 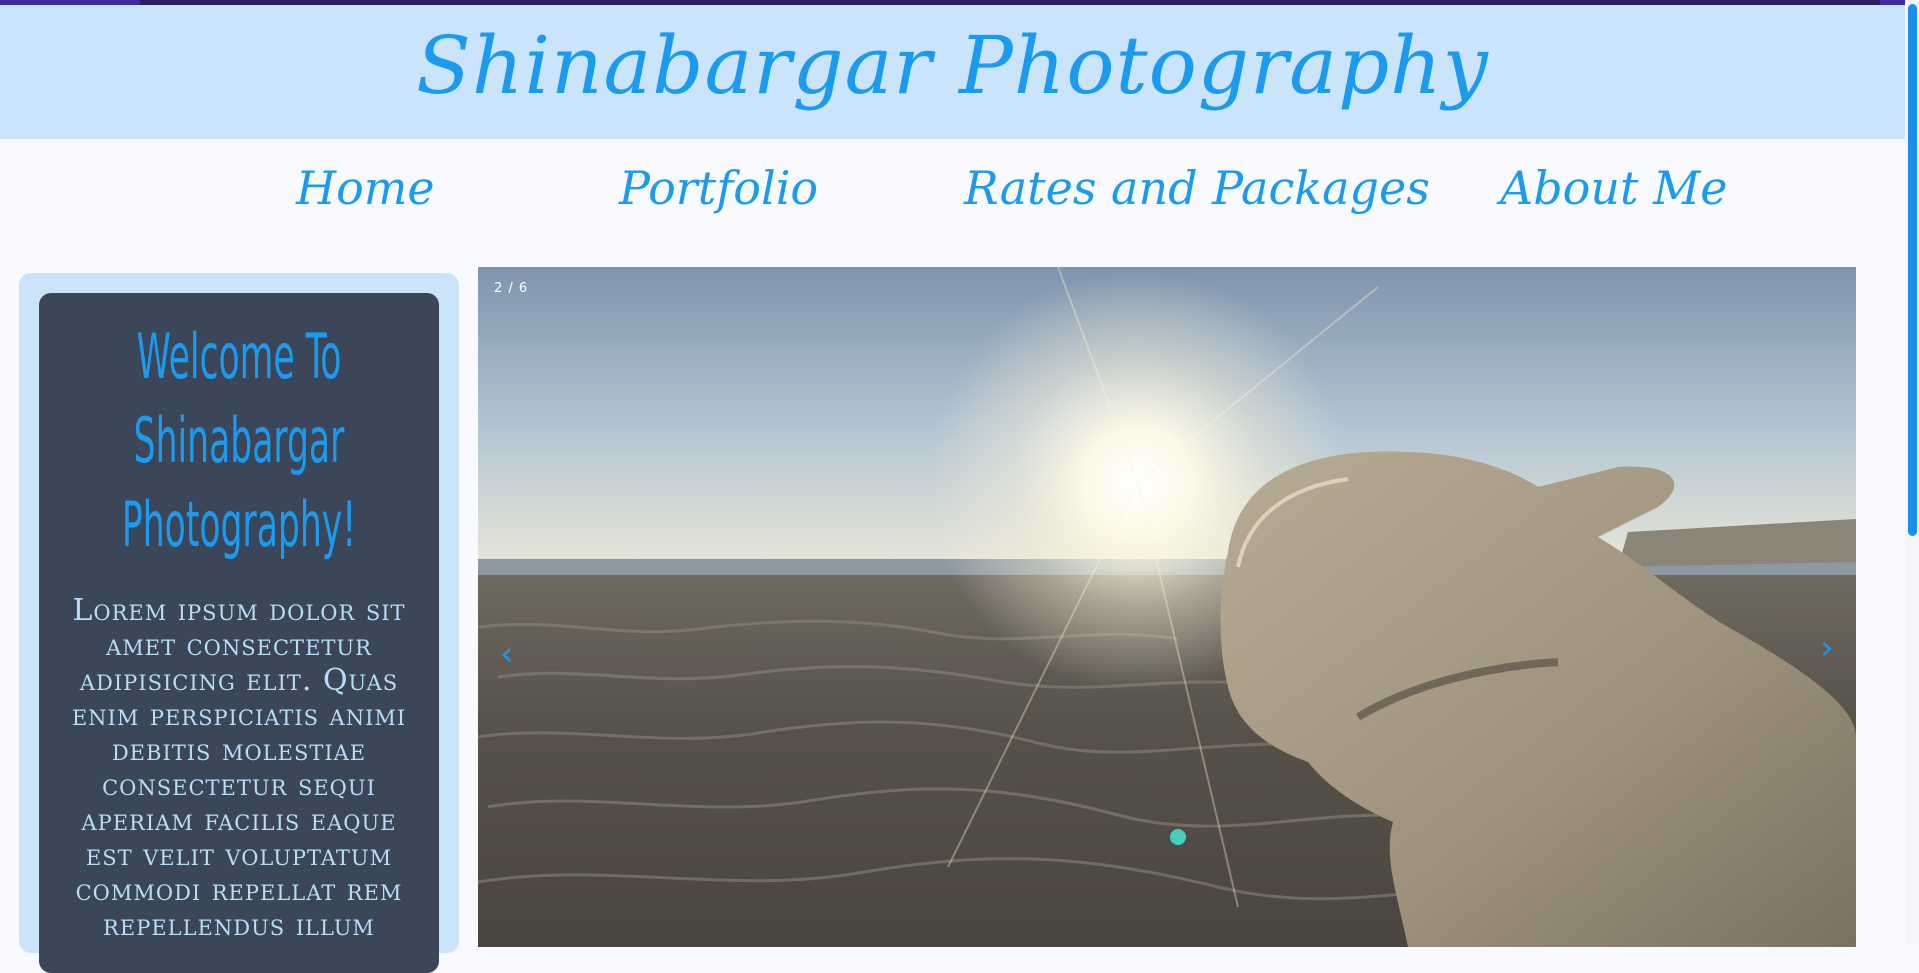 What do you see at coordinates (718, 188) in the screenshot?
I see `nav-portfolio: Portfolio` at bounding box center [718, 188].